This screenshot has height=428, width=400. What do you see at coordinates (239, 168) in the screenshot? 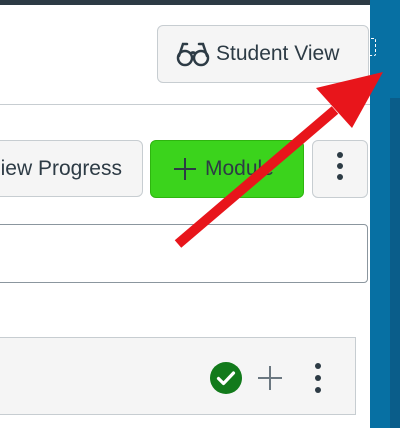
I see `add-module-label: Module` at bounding box center [239, 168].